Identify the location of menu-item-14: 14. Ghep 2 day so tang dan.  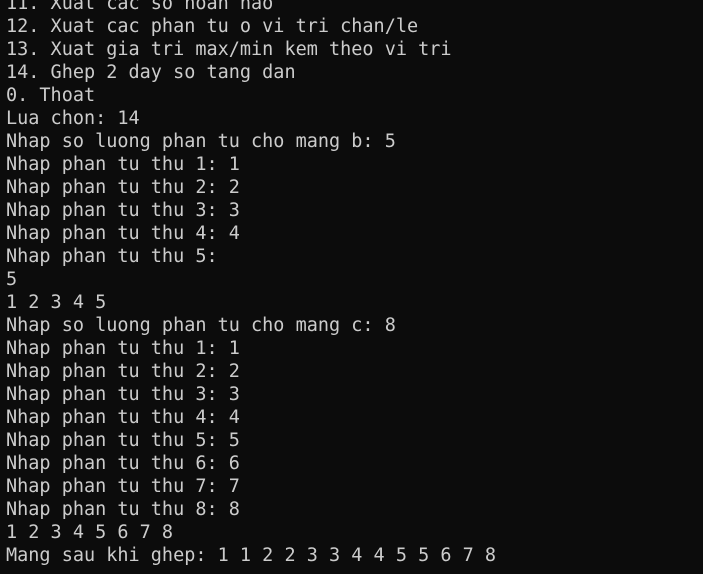
(151, 72).